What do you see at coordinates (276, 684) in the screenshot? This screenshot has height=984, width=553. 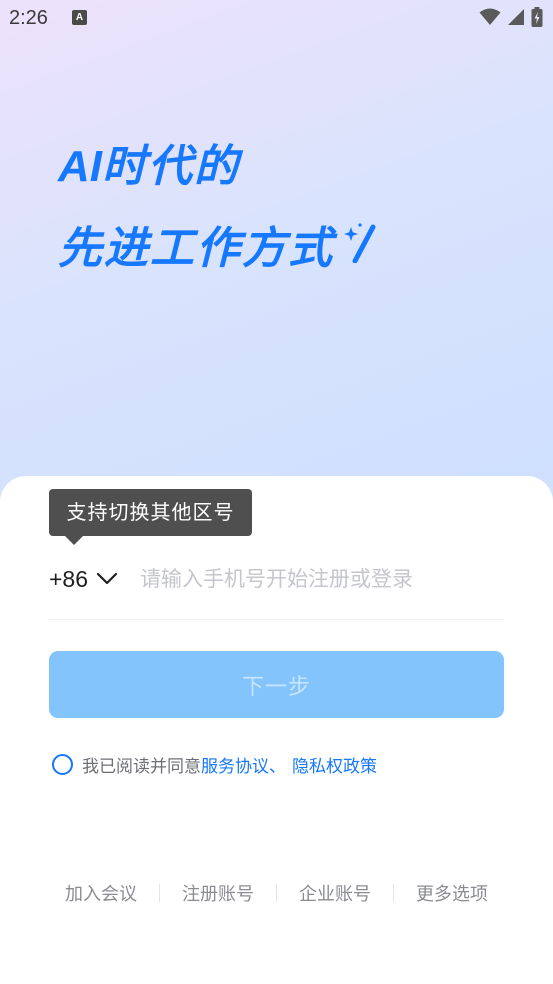 I see `next-step-button: 下一步` at bounding box center [276, 684].